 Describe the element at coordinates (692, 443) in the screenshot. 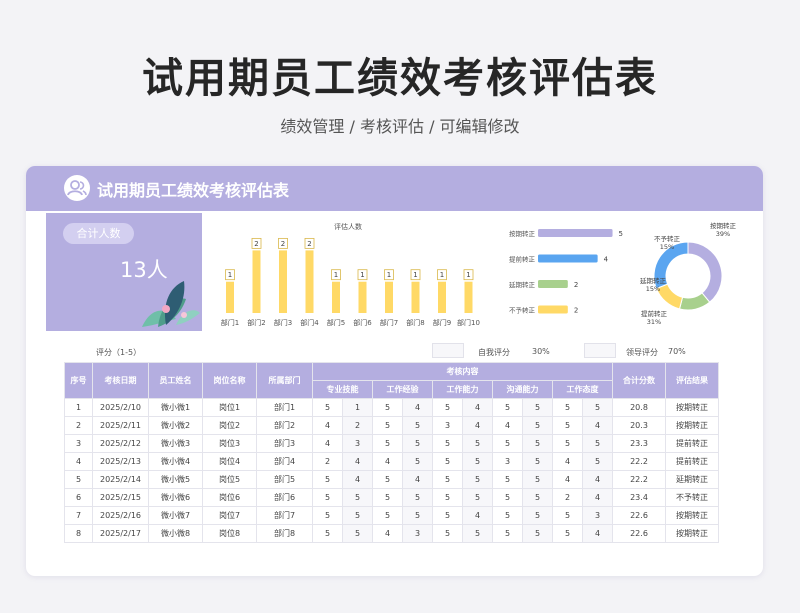

I see `table-cell: 提前转正` at that location.